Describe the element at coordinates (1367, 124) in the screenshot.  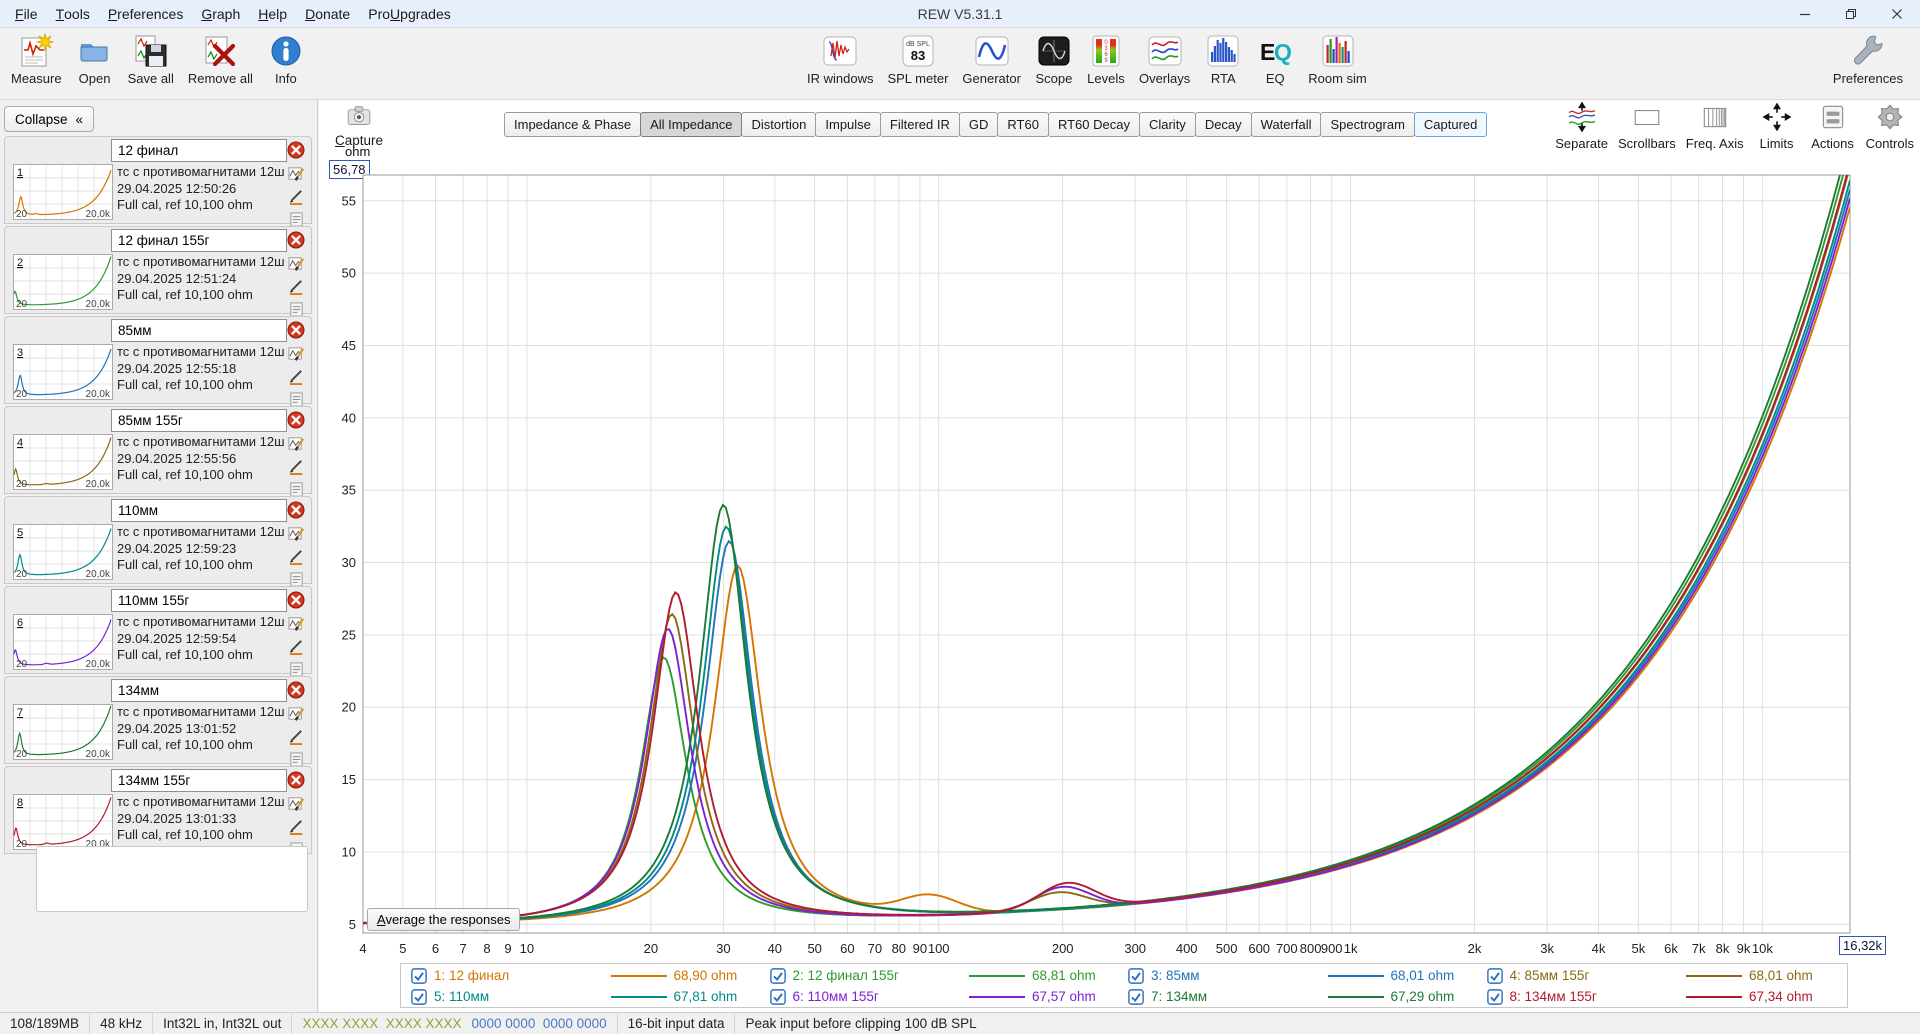
I see `tab-spectrogram: Spectrogram` at that location.